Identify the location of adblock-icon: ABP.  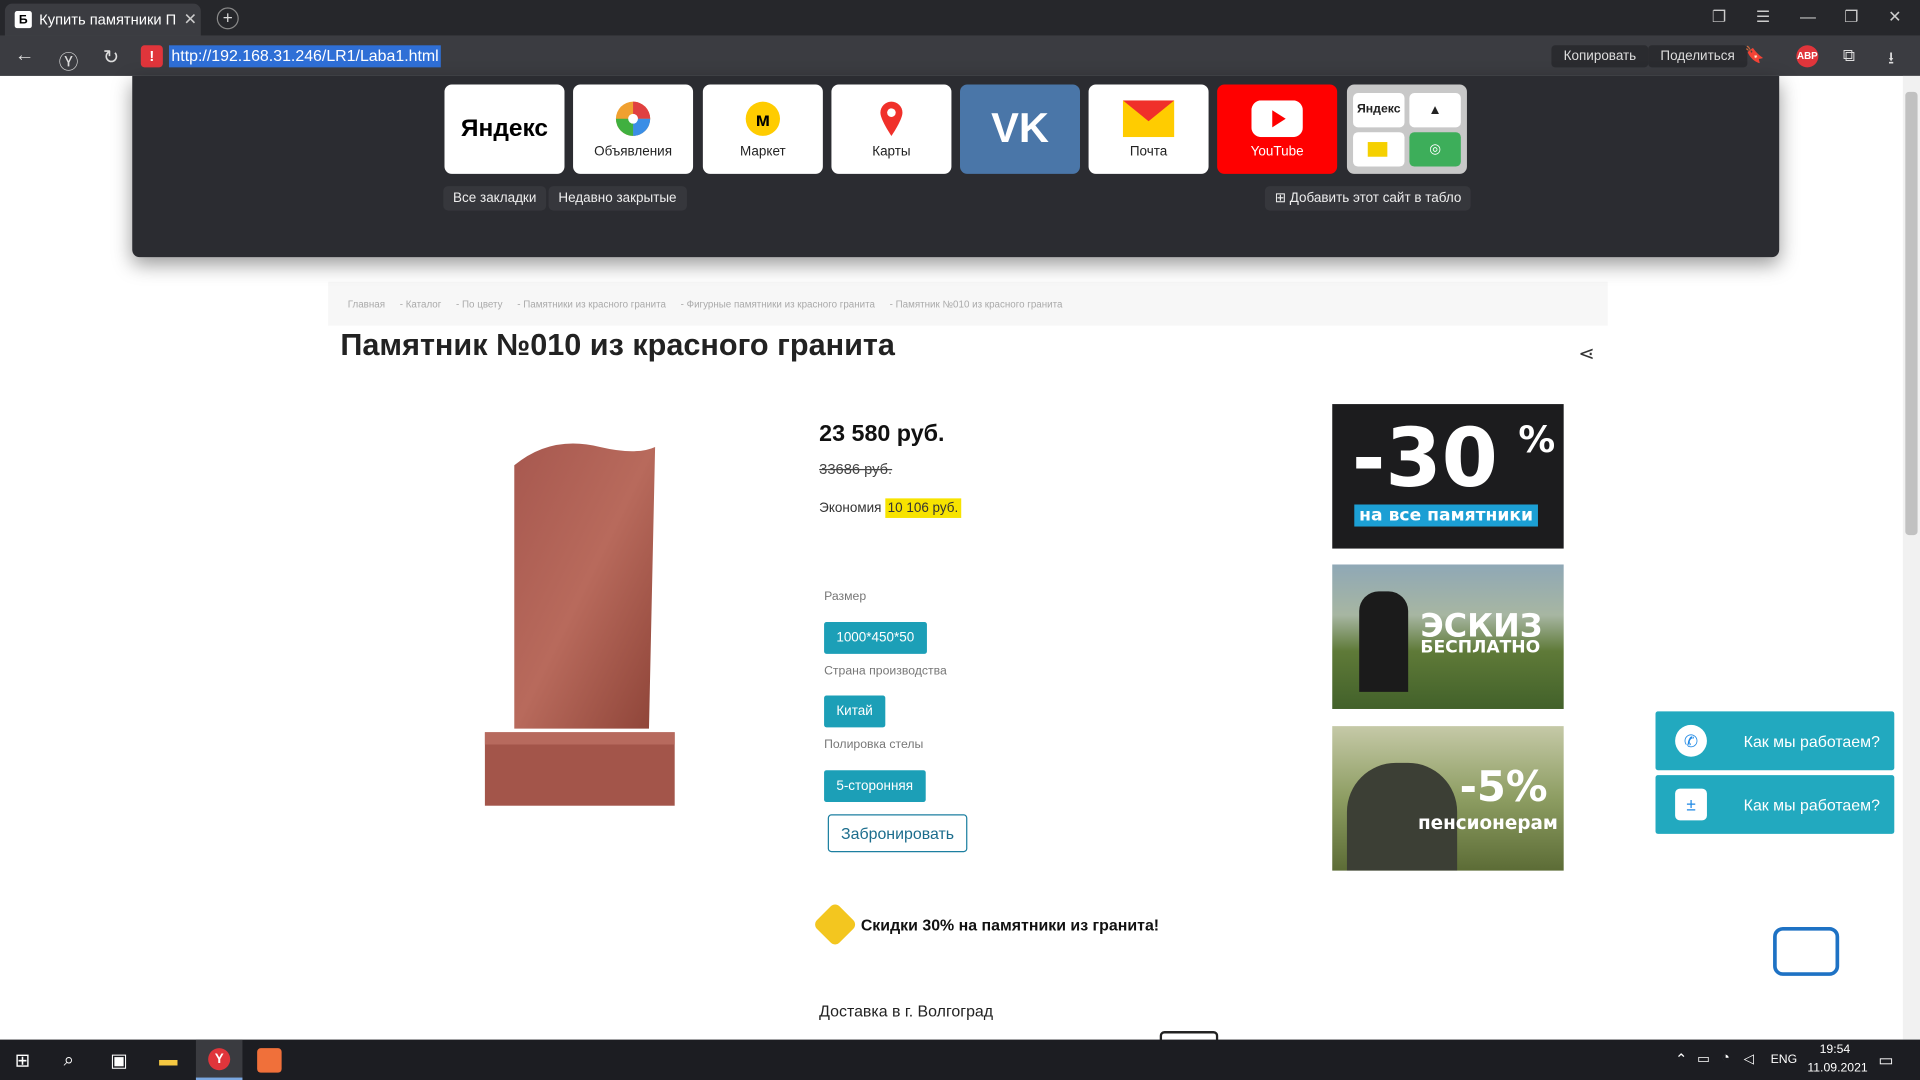
(1807, 56).